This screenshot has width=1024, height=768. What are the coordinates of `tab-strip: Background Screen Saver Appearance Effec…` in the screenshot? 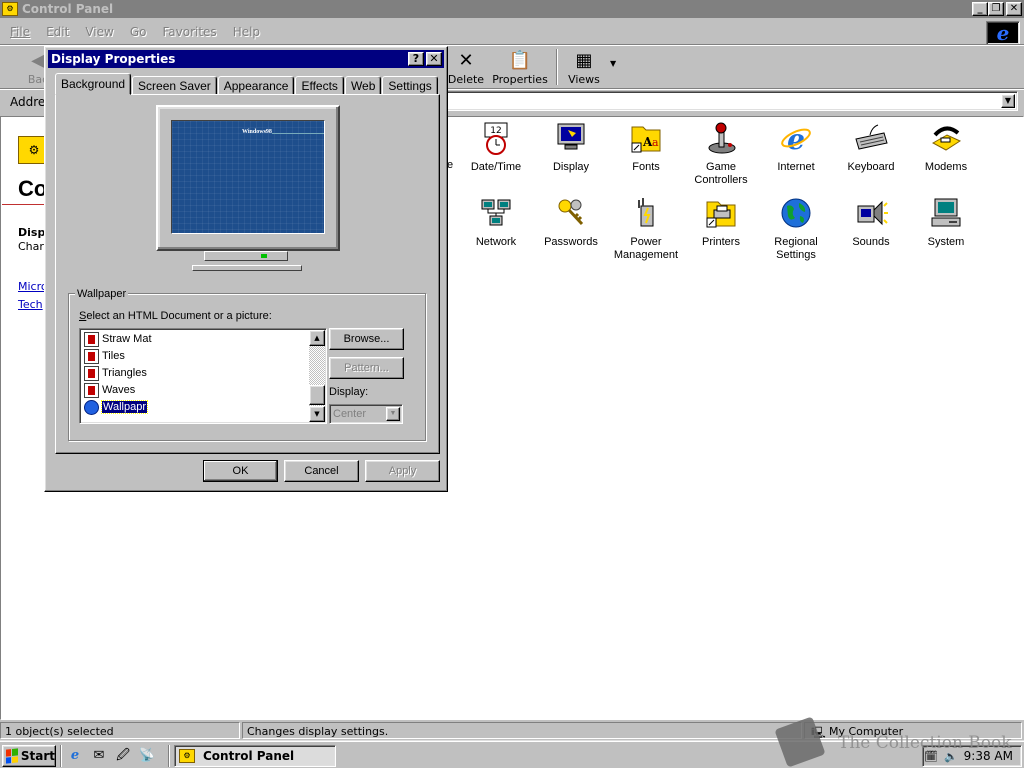 It's located at (247, 84).